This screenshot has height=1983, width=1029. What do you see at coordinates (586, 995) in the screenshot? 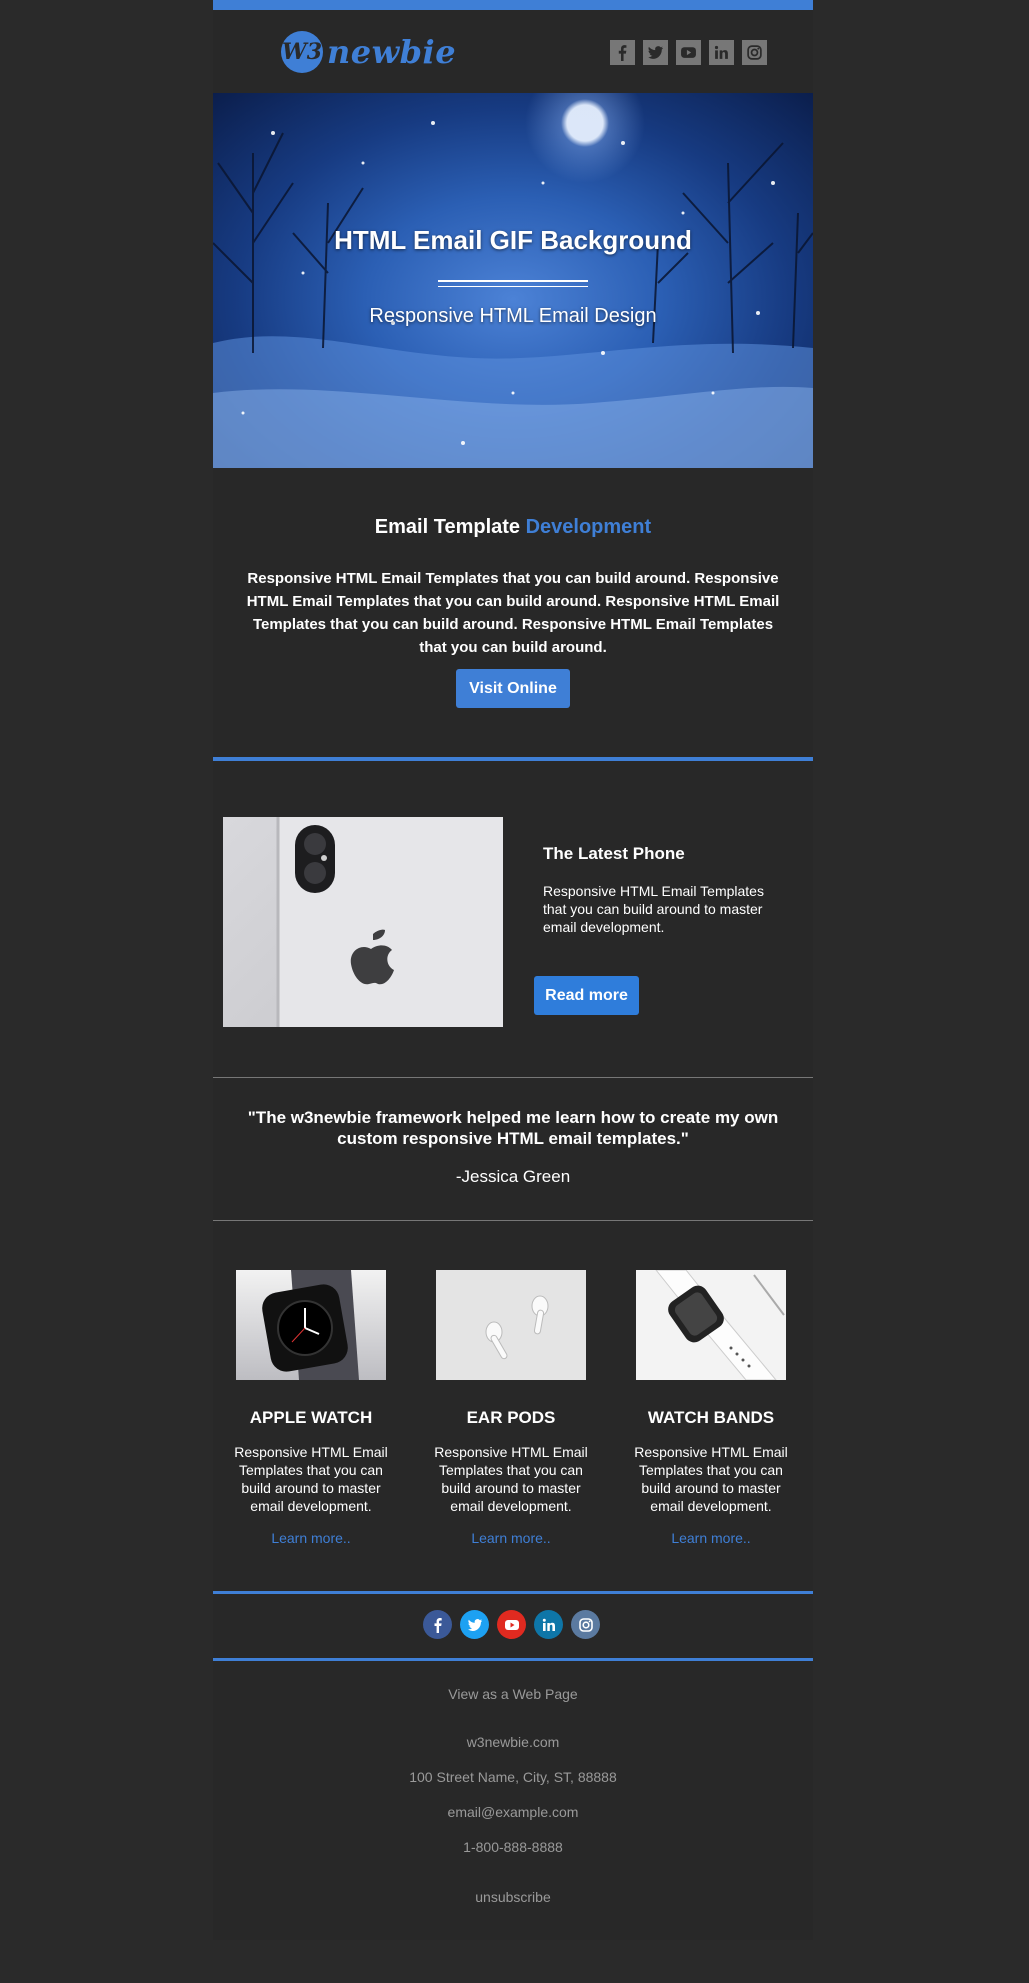
I see `read-more-button: Read more` at bounding box center [586, 995].